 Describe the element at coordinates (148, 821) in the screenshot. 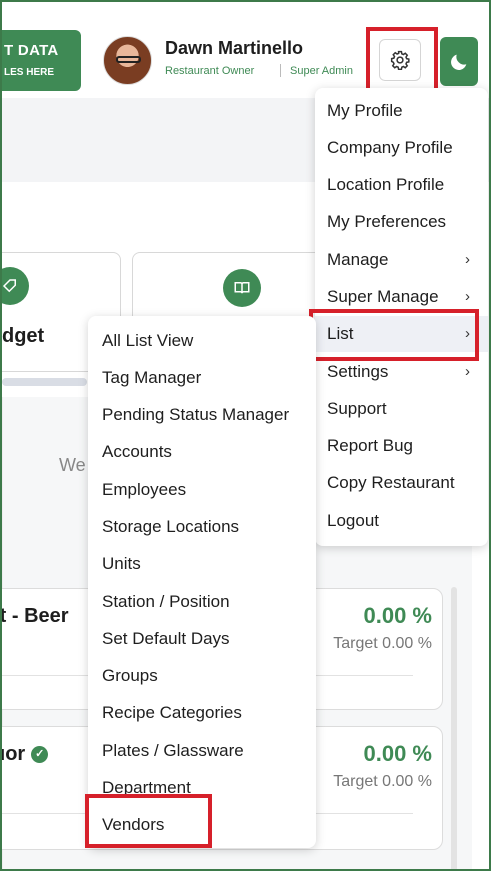

I see `vendors-highlight-box` at that location.